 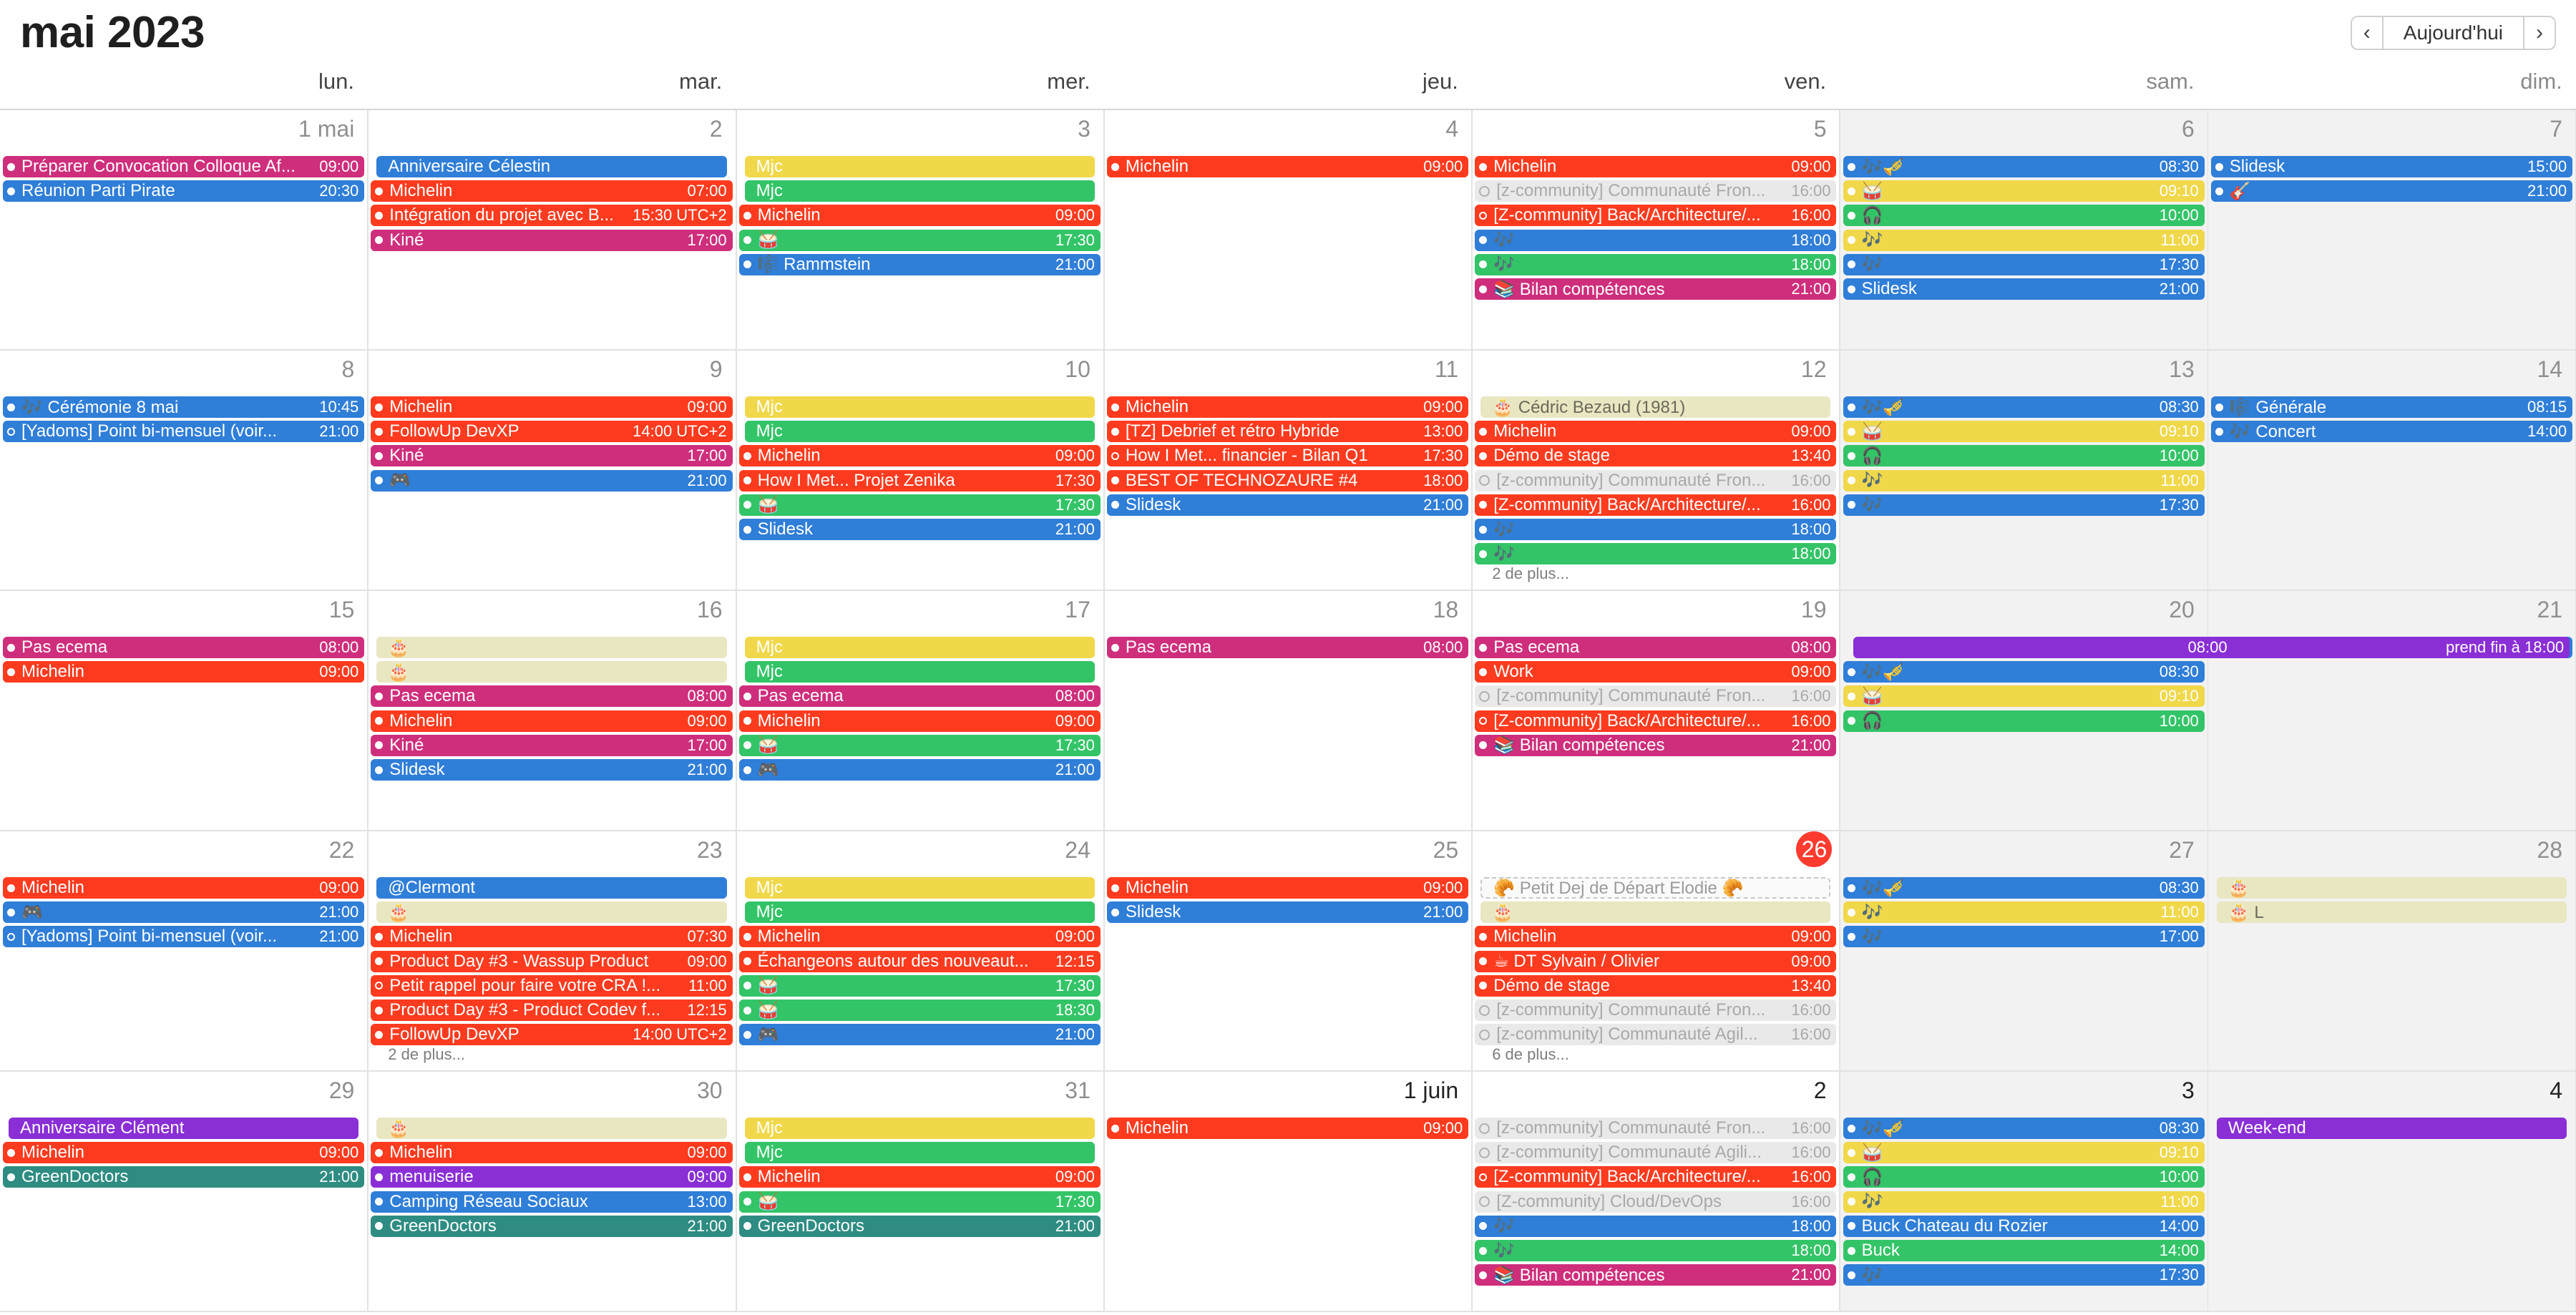 What do you see at coordinates (2024, 1226) in the screenshot?
I see `calendar-event: Buck Chateau du Rozier 14:00` at bounding box center [2024, 1226].